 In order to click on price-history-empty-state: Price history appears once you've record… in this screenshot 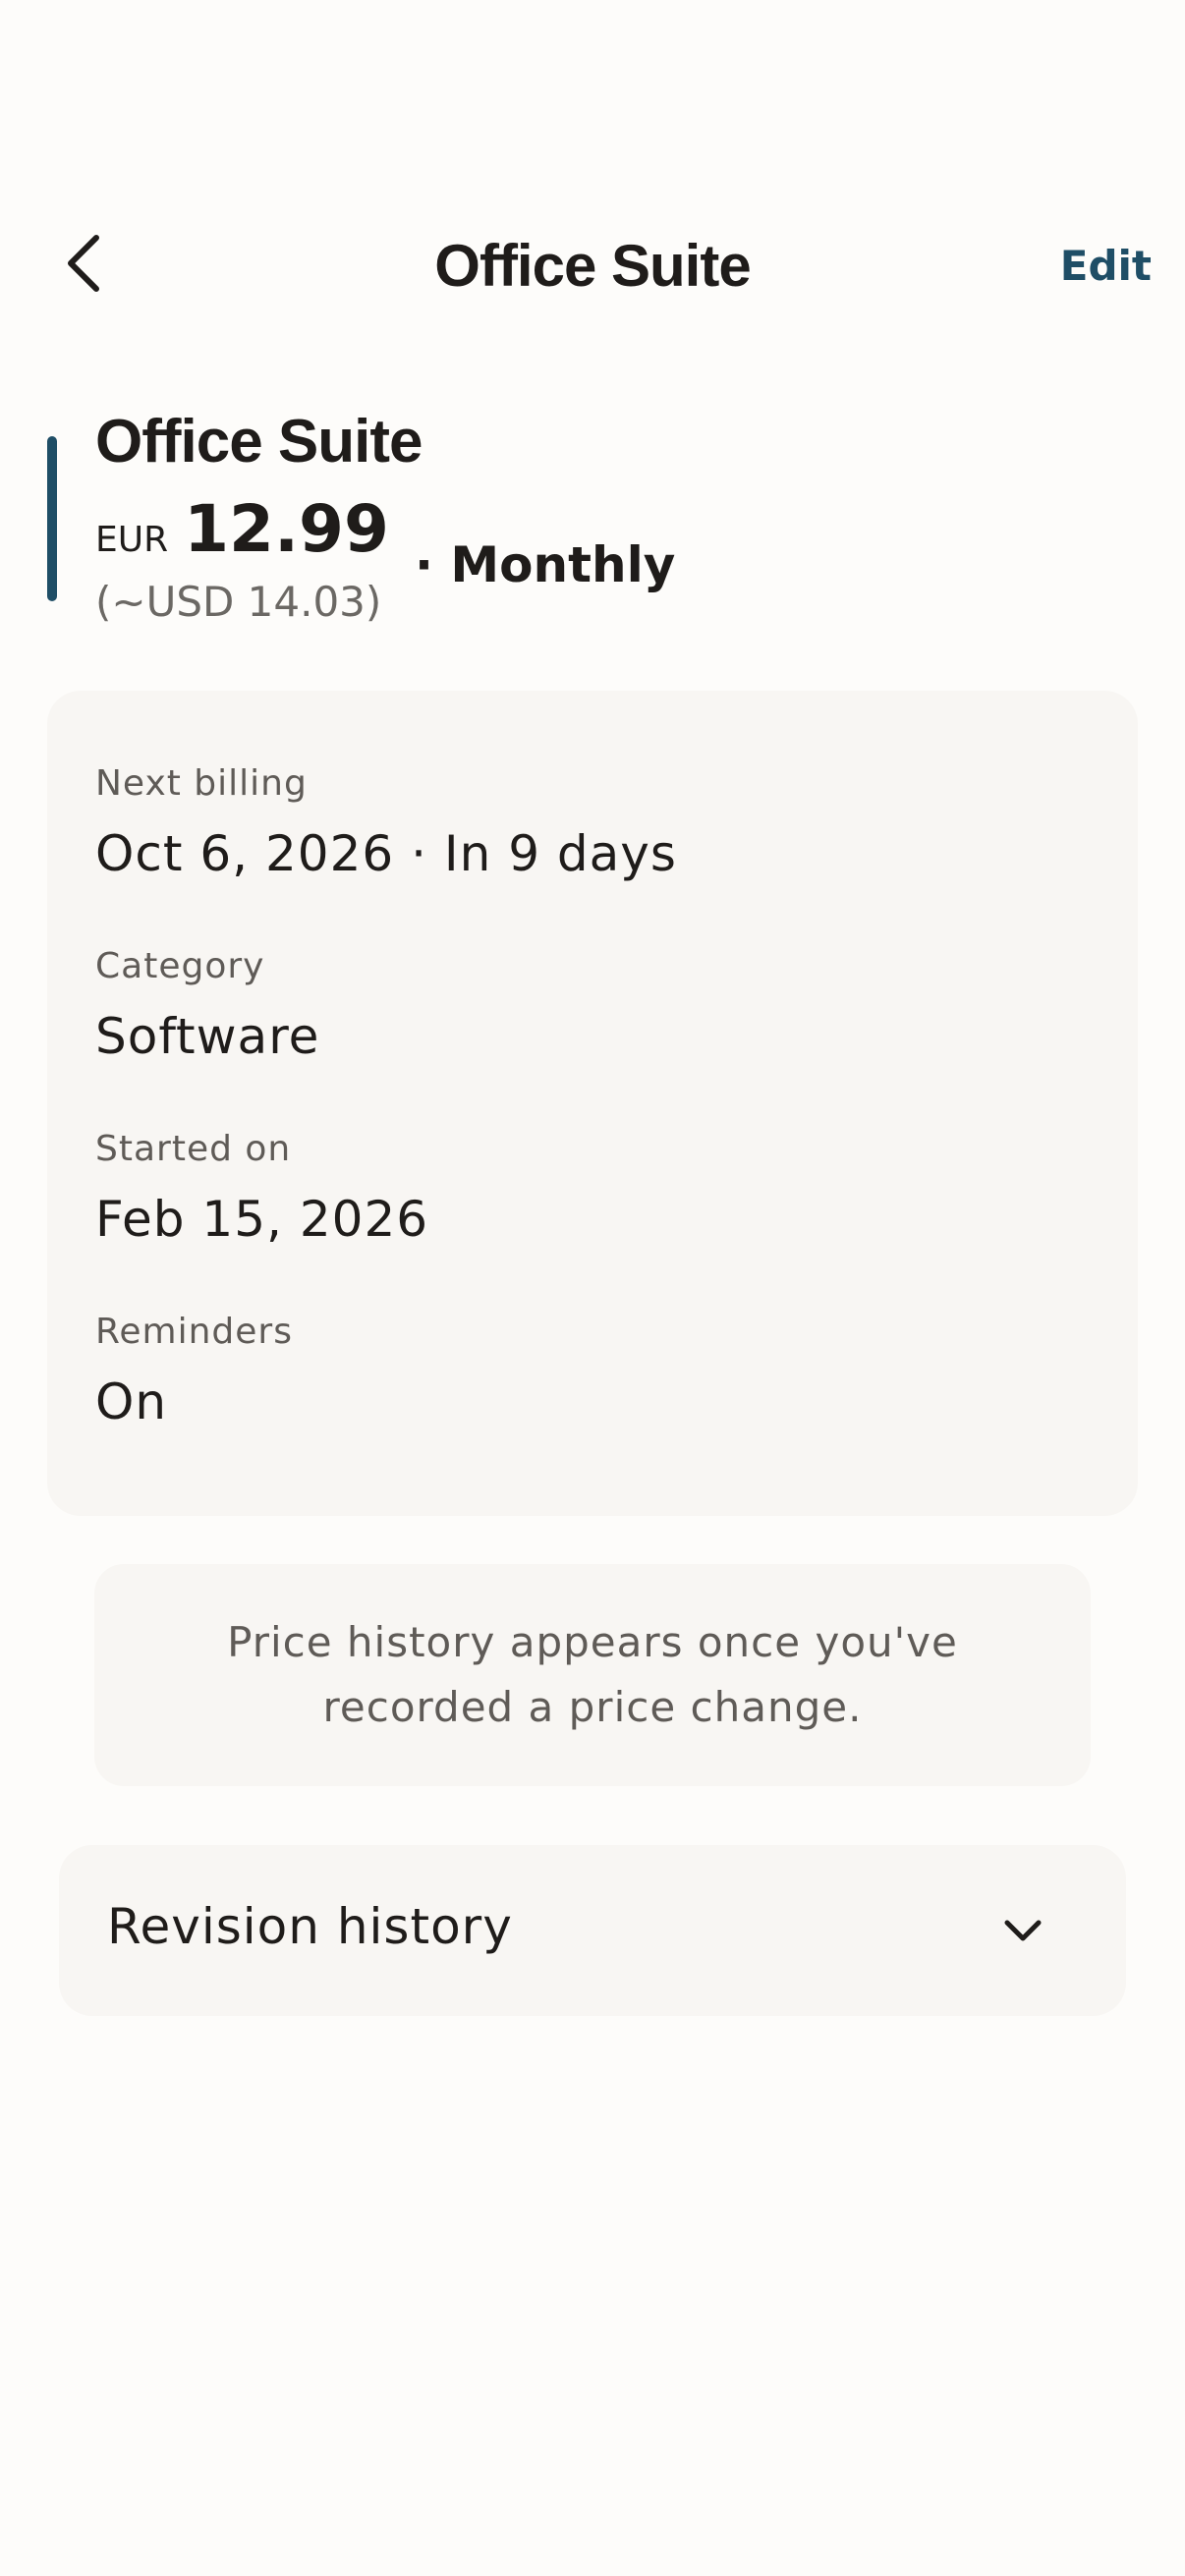, I will do `click(592, 1675)`.